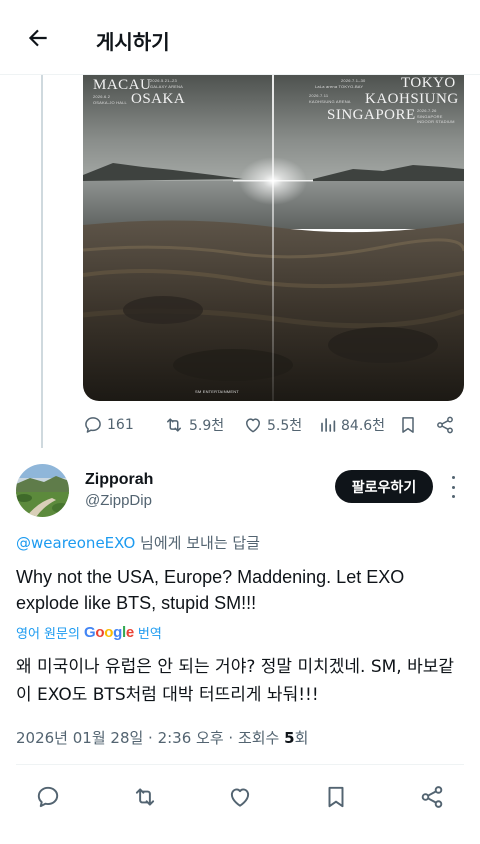 Image resolution: width=480 pixels, height=844 pixels. I want to click on share-button-bottom, so click(432, 797).